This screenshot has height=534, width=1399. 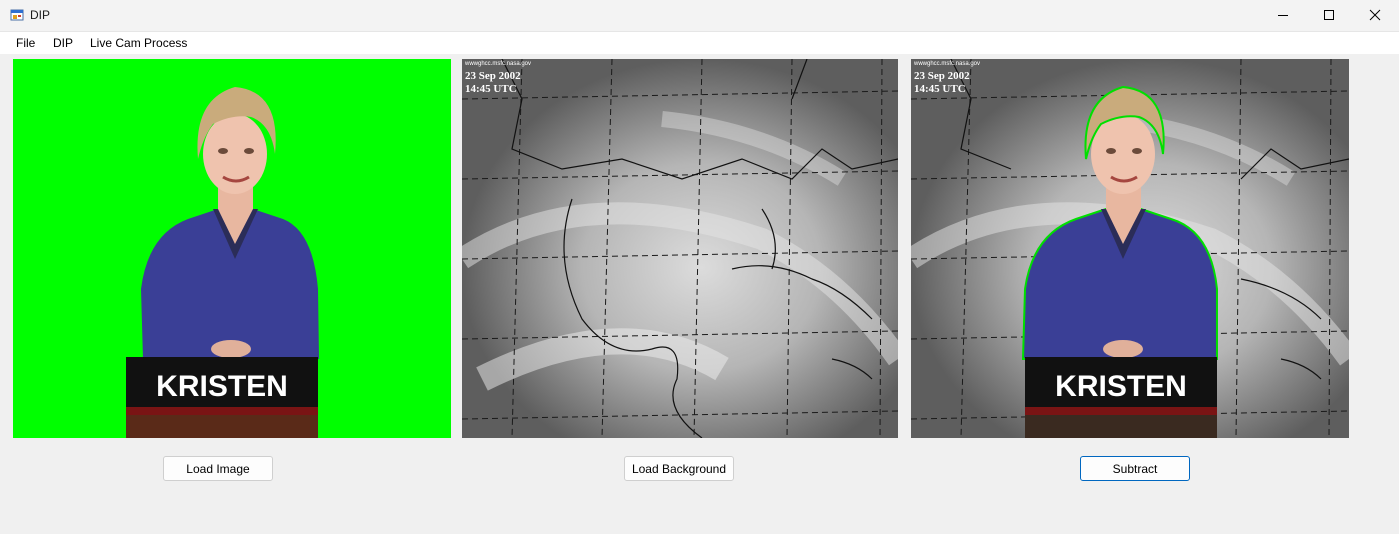 I want to click on title-bar: DIP, so click(x=699, y=16).